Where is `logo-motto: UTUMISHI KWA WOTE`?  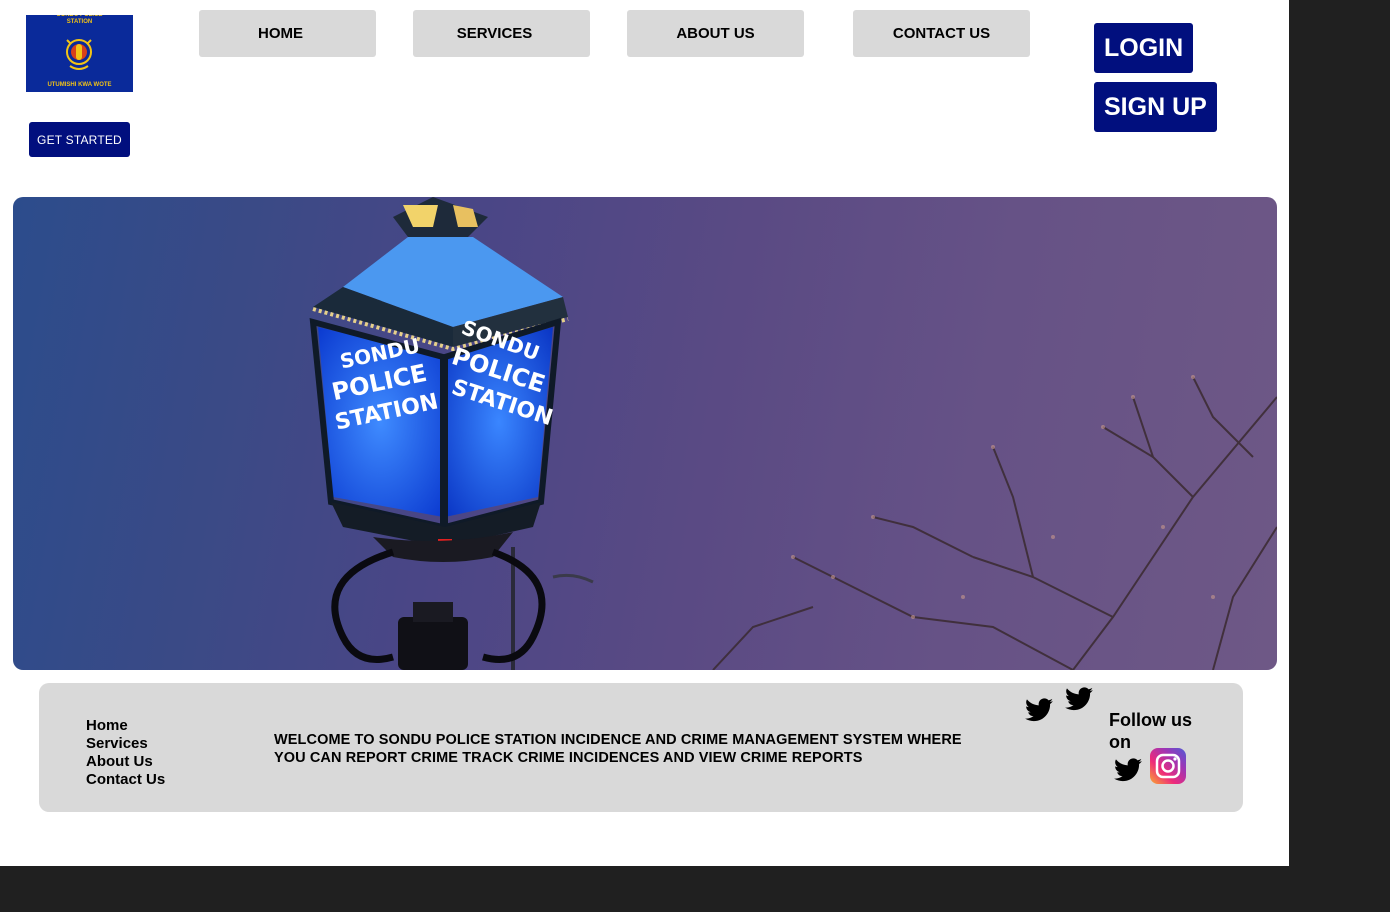
logo-motto: UTUMISHI KWA WOTE is located at coordinates (79, 85).